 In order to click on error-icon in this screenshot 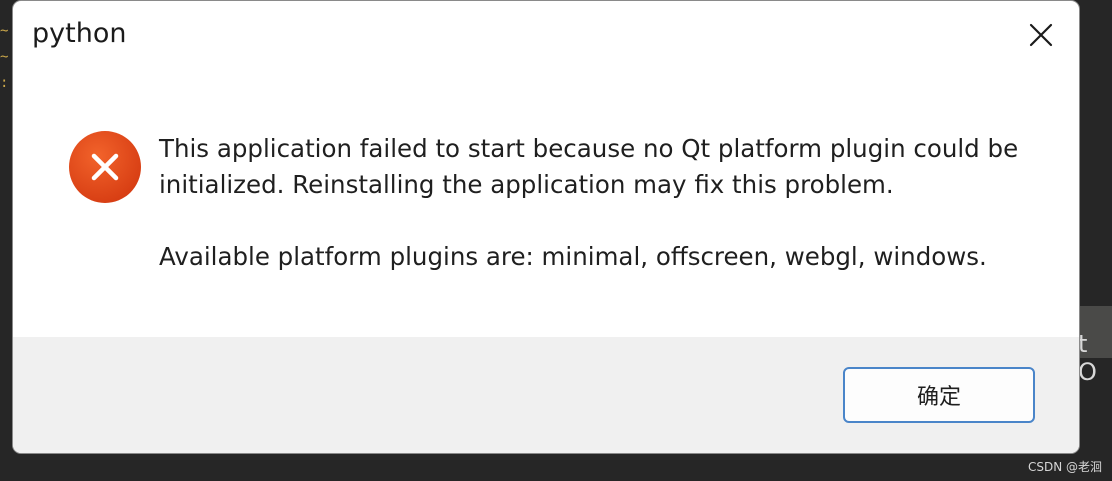, I will do `click(105, 167)`.